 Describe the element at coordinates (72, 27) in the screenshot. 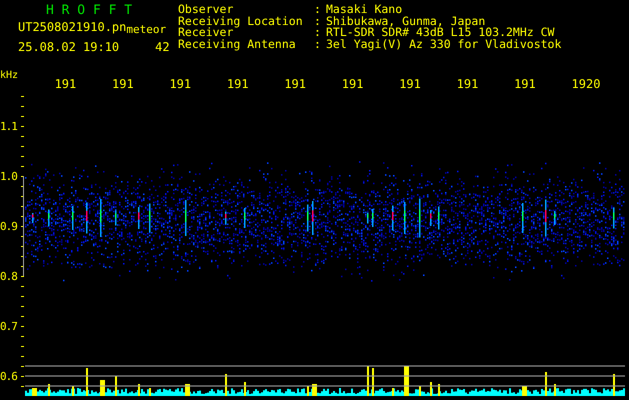

I see `file-name: UT2508021910.pn` at that location.